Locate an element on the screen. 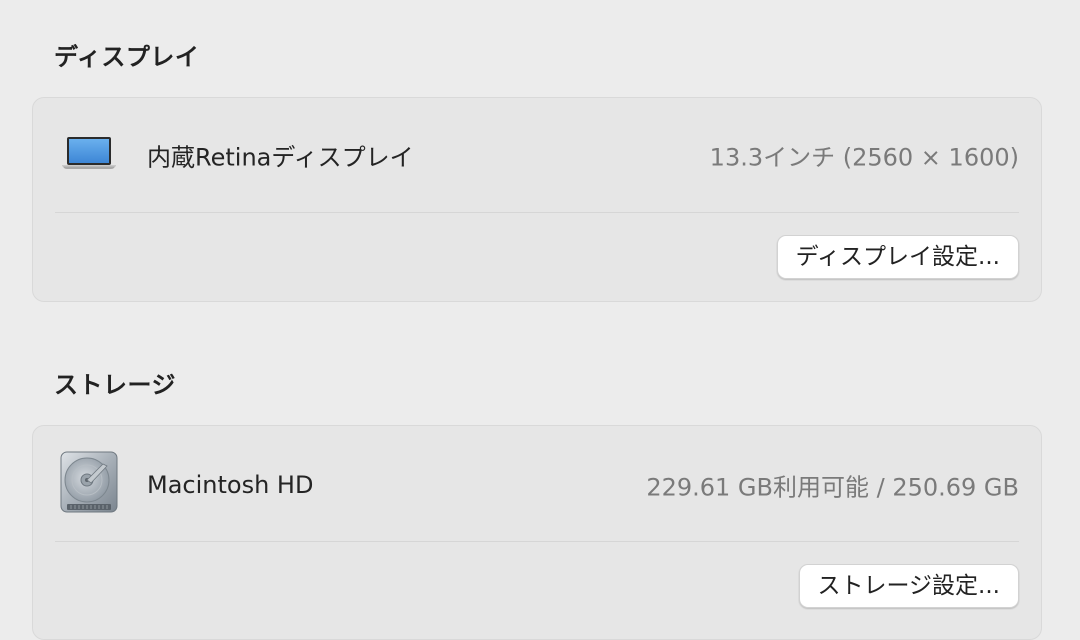 The width and height of the screenshot is (1080, 640). storage-name: Macintosh HD is located at coordinates (230, 485).